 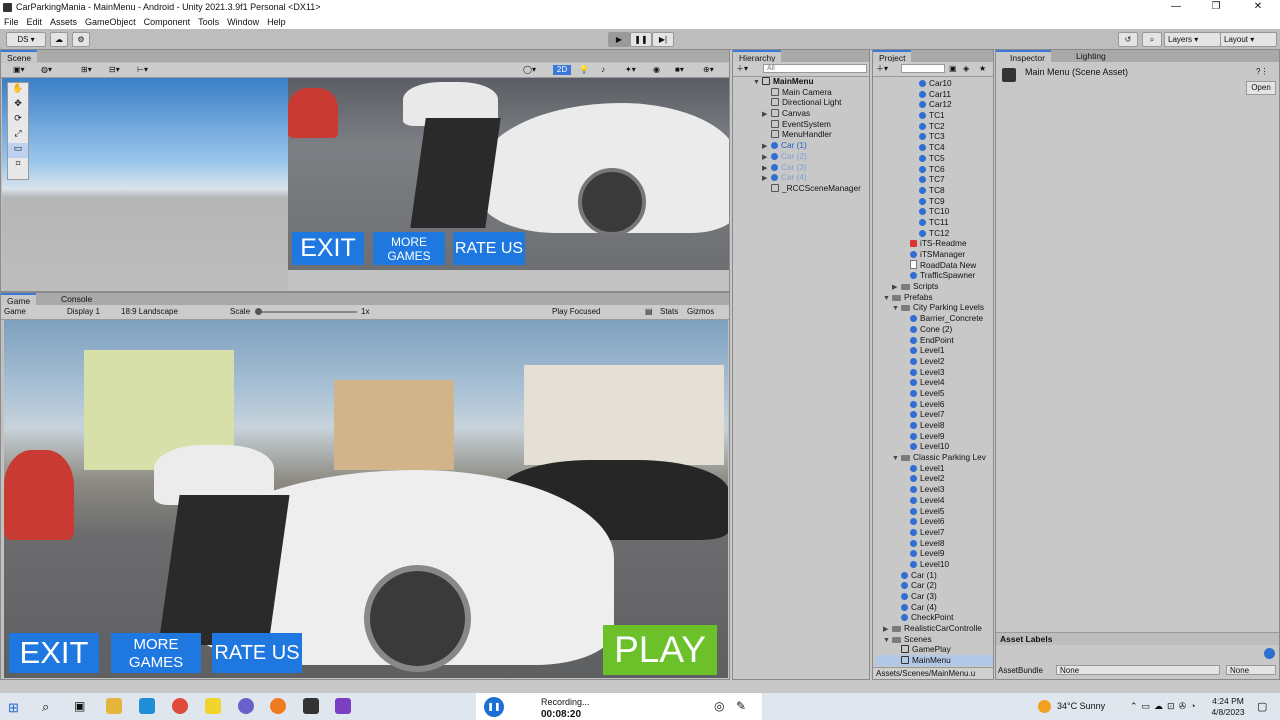 What do you see at coordinates (934, 340) in the screenshot?
I see `project-item: EndPoint` at bounding box center [934, 340].